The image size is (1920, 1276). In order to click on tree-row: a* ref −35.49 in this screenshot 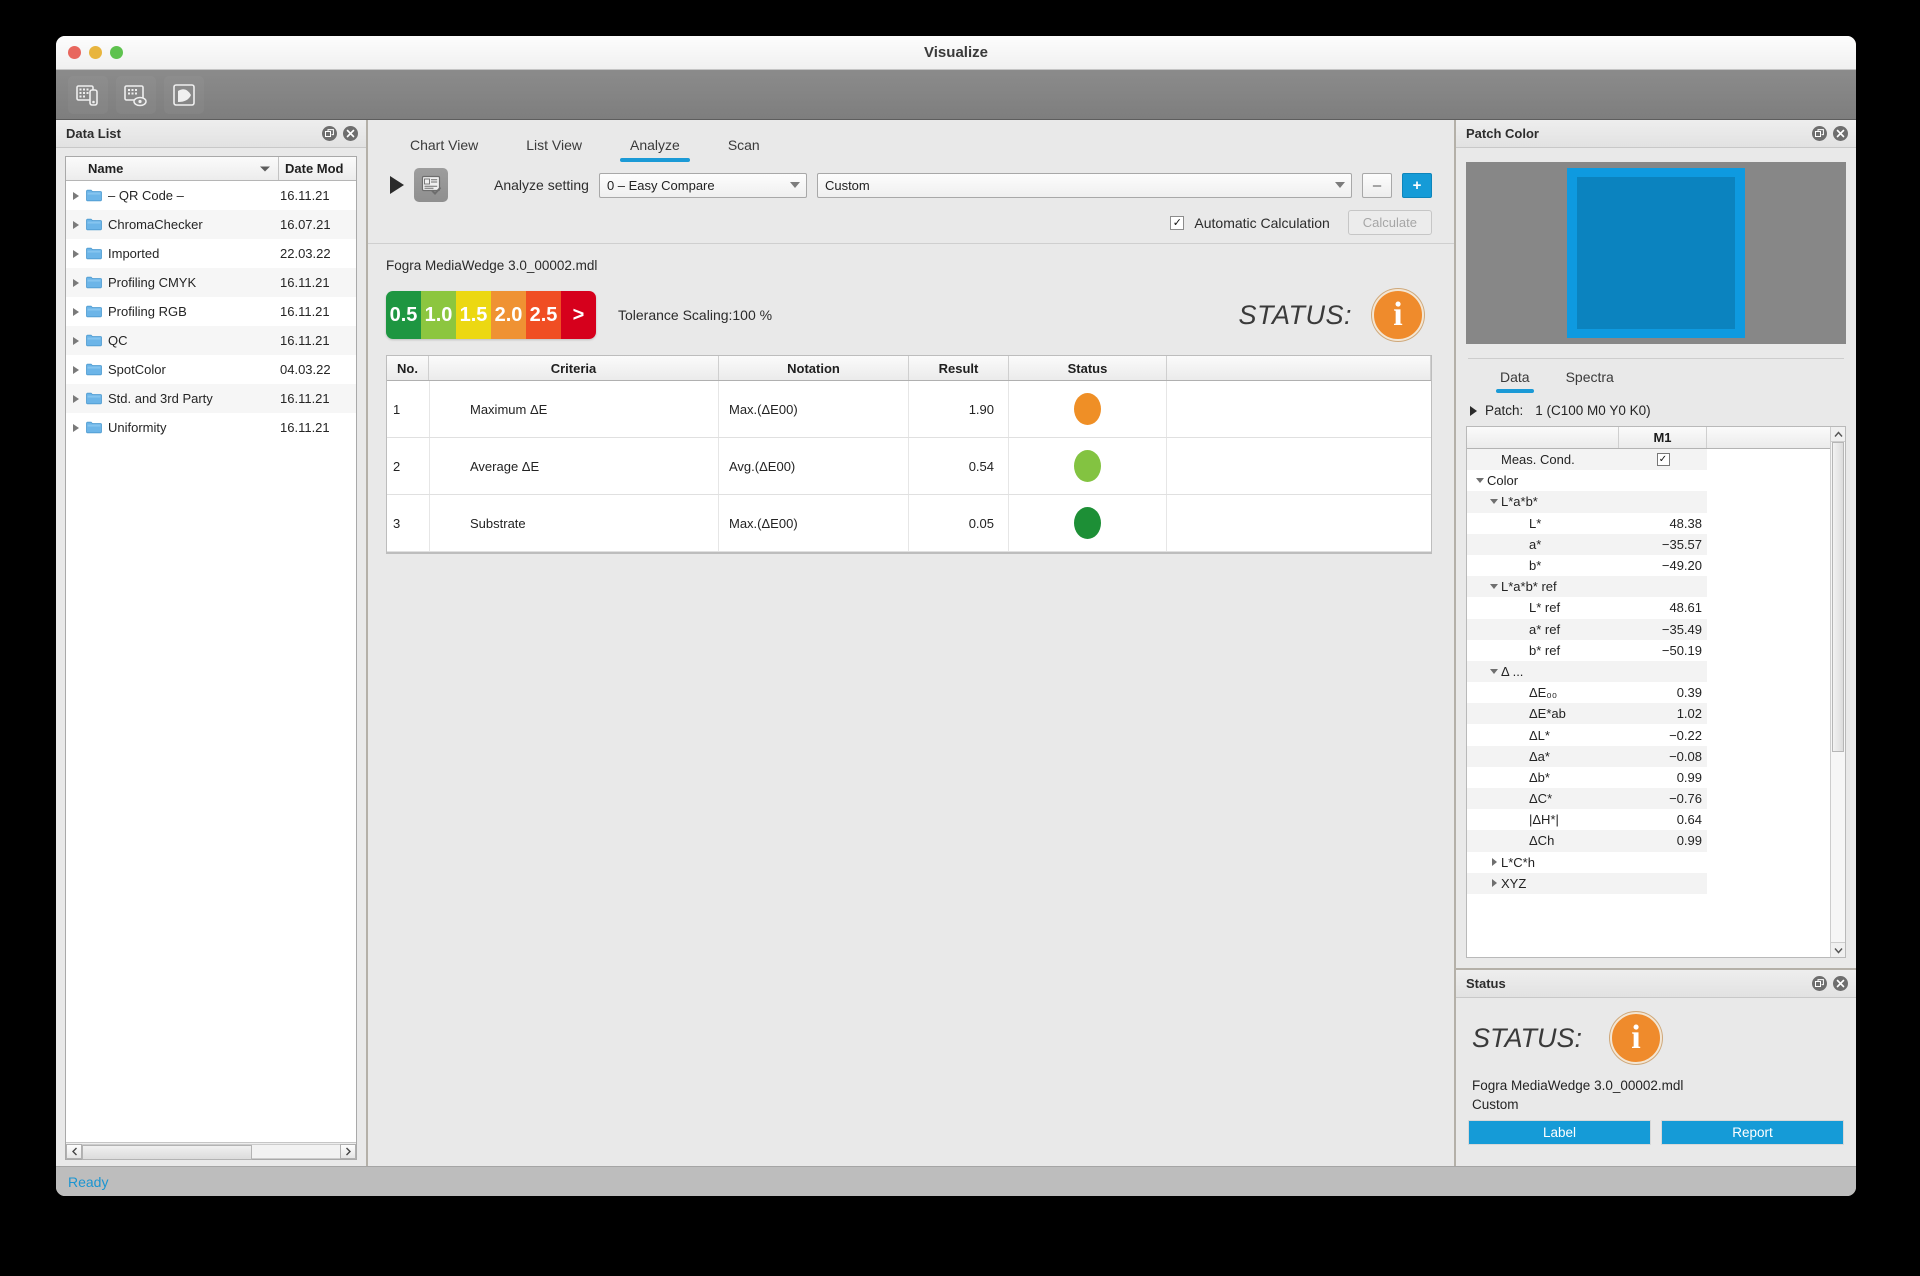, I will do `click(1648, 629)`.